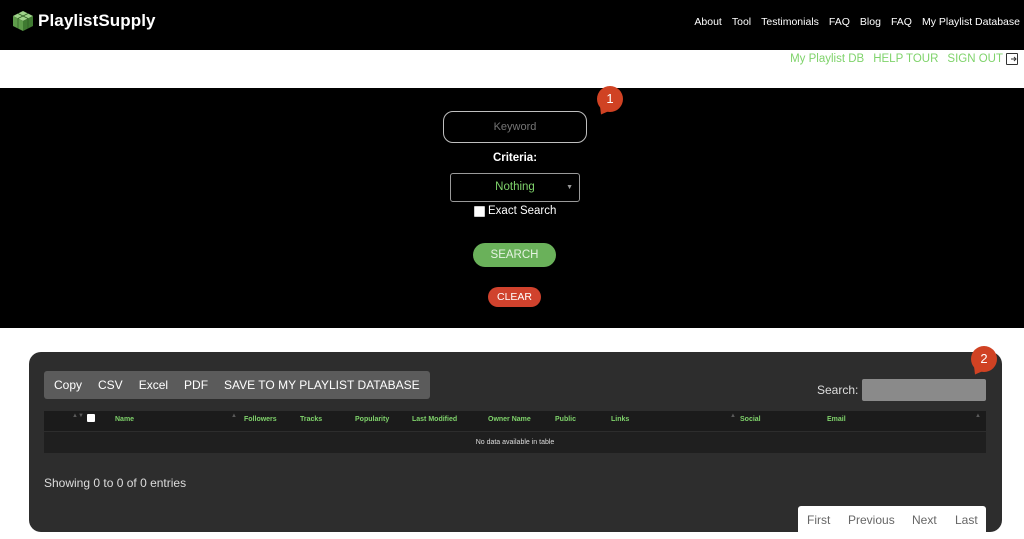  I want to click on sort-icon: ▲▼, so click(78, 416).